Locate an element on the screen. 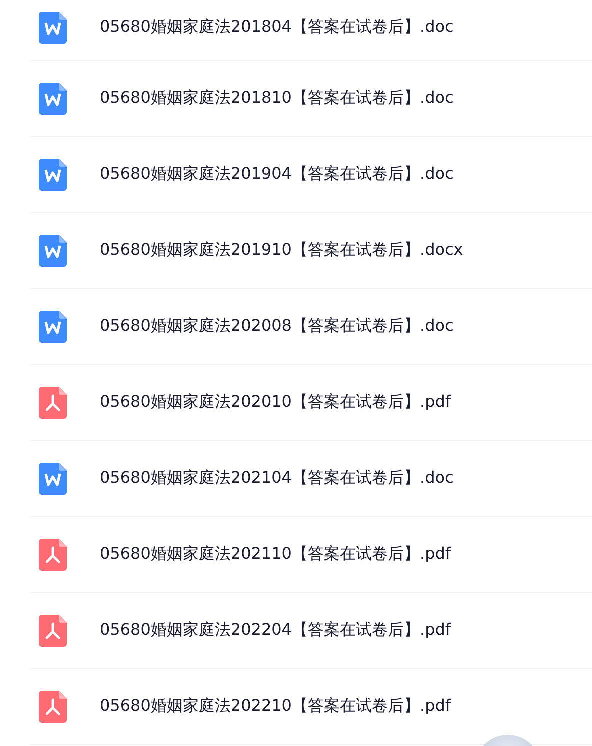  file-name: 05680婚姻家庭法201804【答案在试卷后】.doc is located at coordinates (277, 27).